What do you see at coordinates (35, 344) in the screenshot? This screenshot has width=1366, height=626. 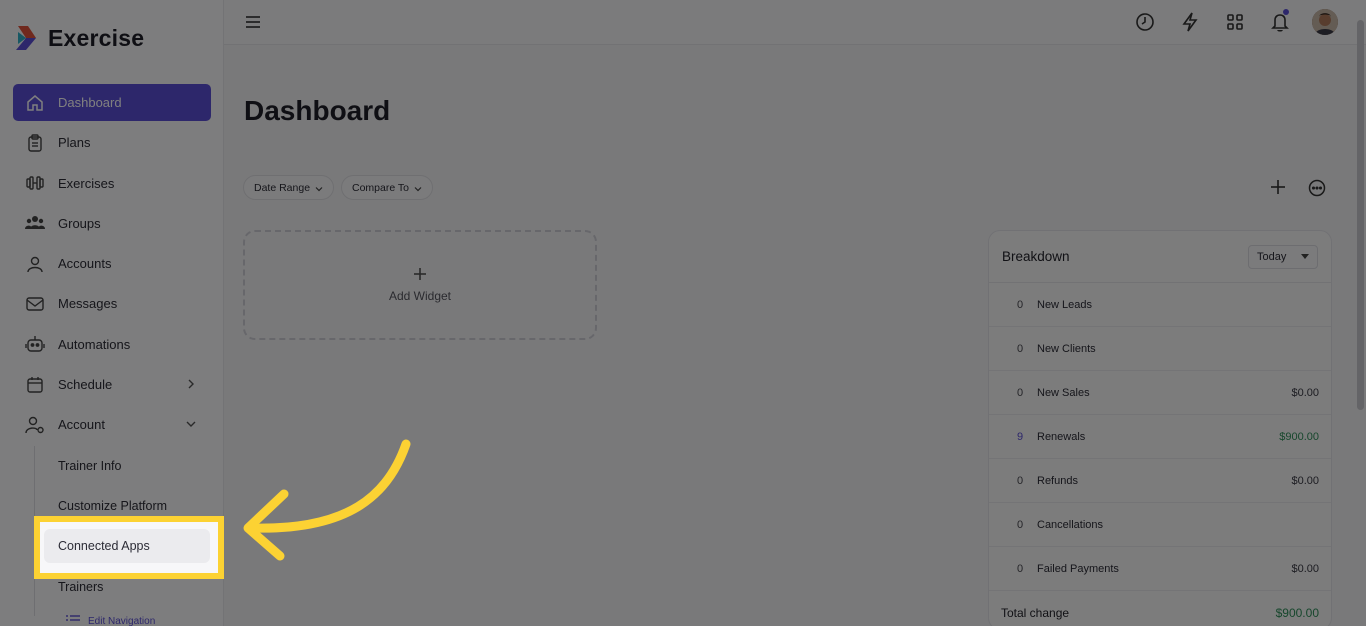 I see `robot-icon` at bounding box center [35, 344].